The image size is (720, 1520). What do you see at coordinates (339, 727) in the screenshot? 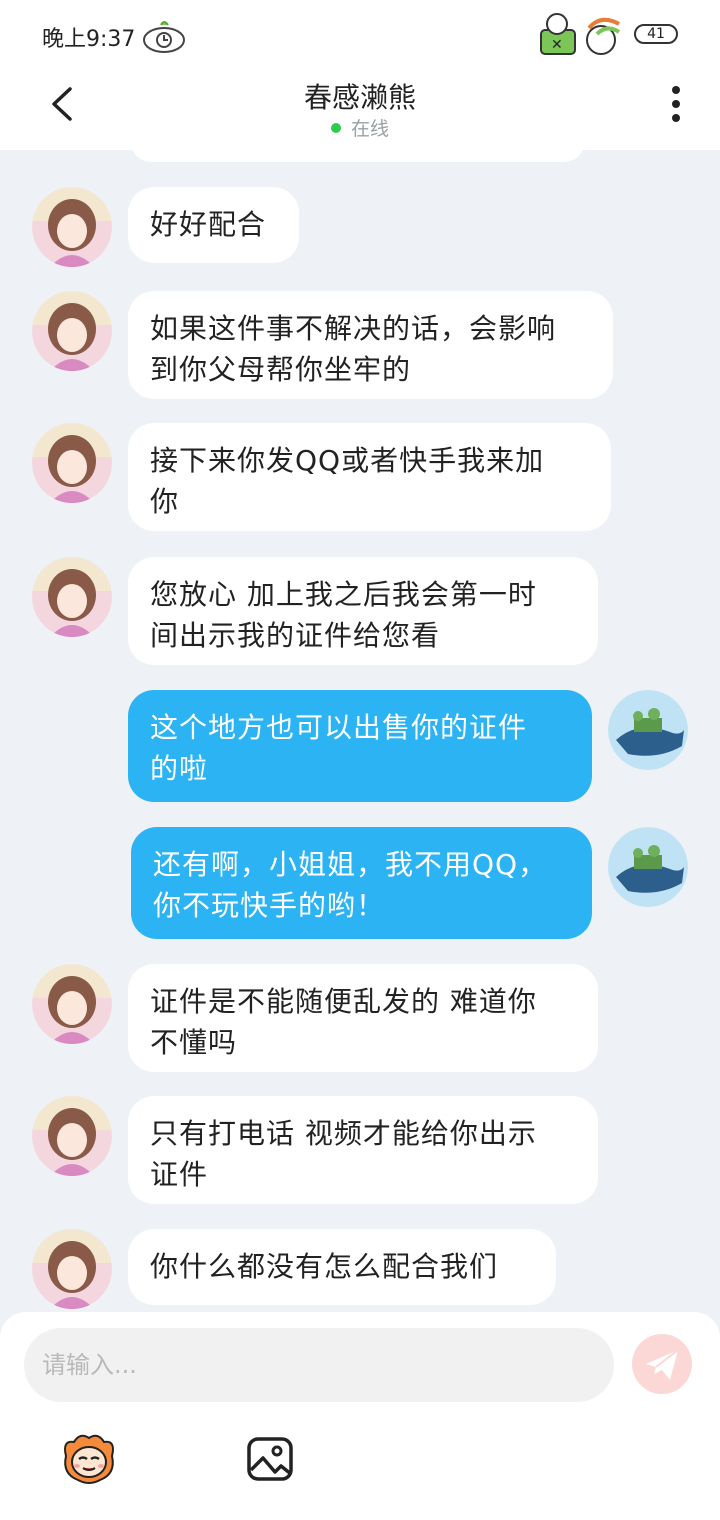
I see `message-text-line: 这个地方也可以出售你的证件` at bounding box center [339, 727].